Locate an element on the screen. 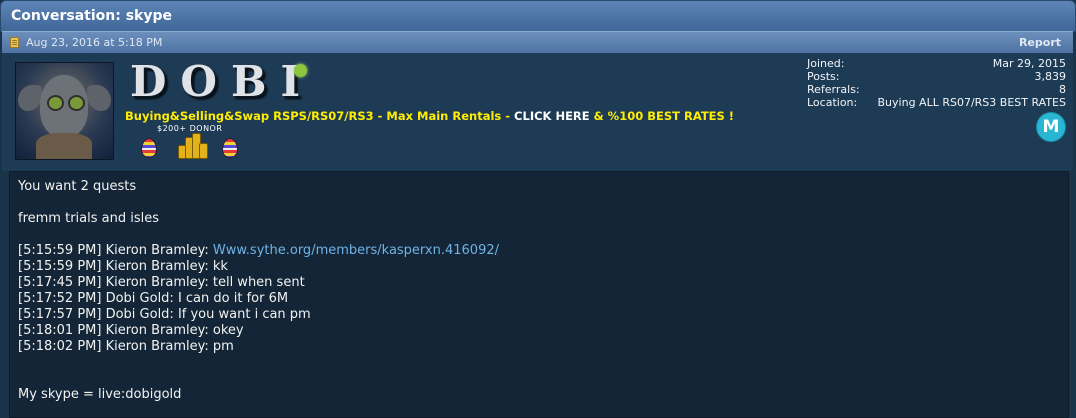 The width and height of the screenshot is (1076, 418). stat-value: Buying ALL RS07/RS3 BEST RATES is located at coordinates (971, 102).